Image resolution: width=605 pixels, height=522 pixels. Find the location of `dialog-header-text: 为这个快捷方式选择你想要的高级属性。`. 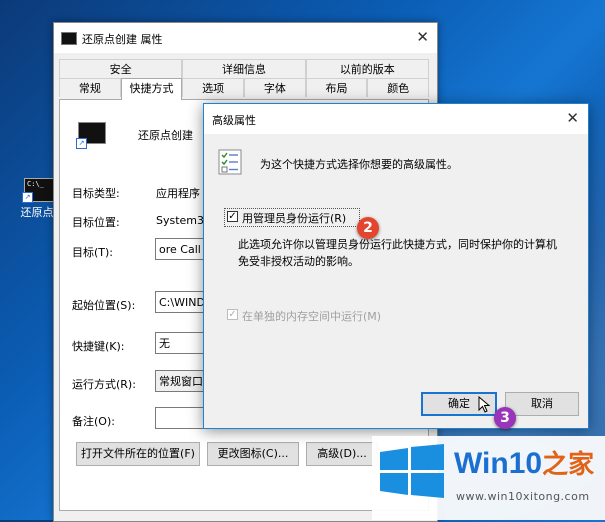

dialog-header-text: 为这个快捷方式选择你想要的高级属性。 is located at coordinates (359, 164).